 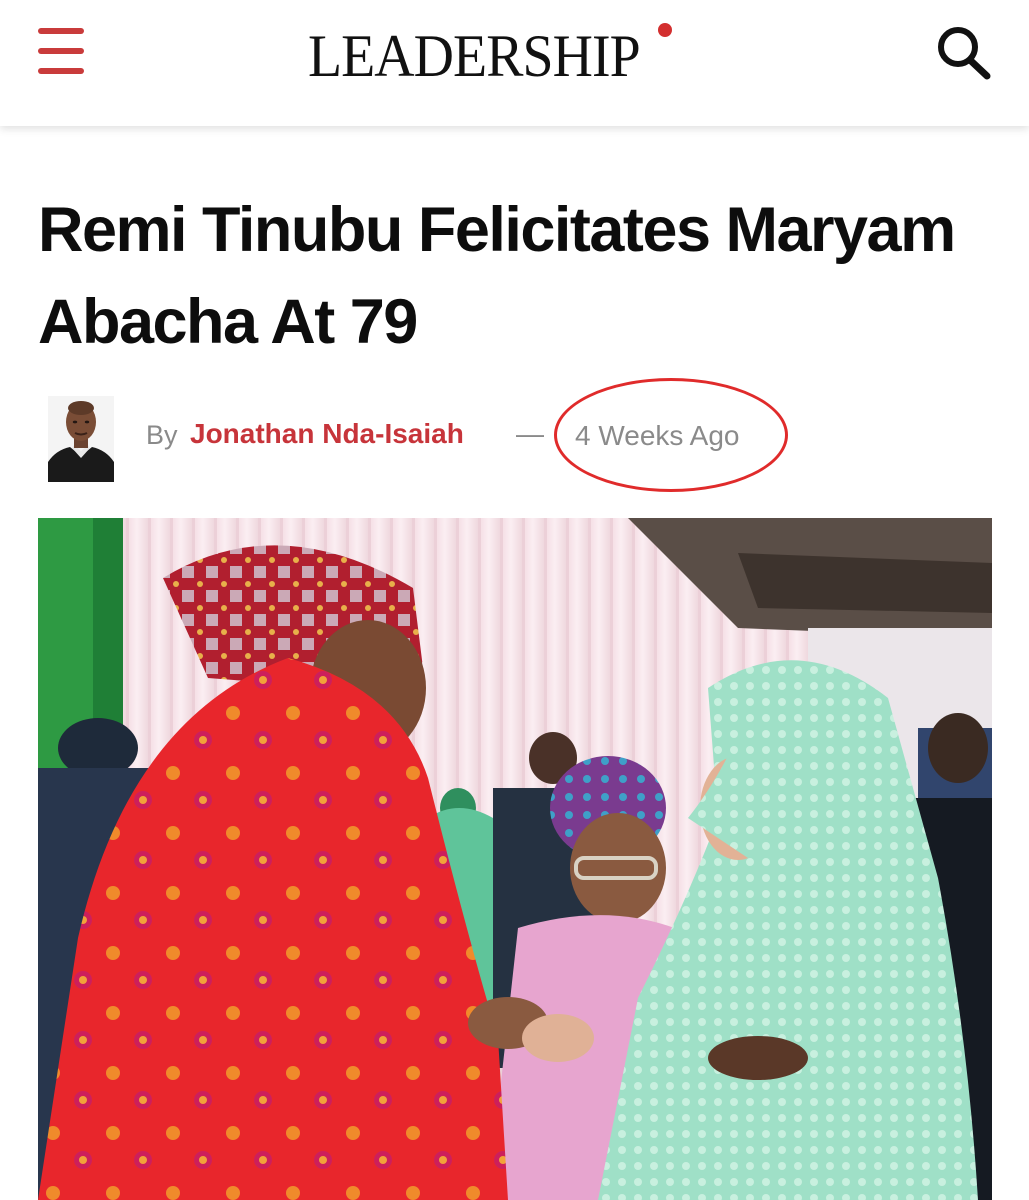 I want to click on author-link: Jonathan Nda-Isaiah, so click(x=327, y=434).